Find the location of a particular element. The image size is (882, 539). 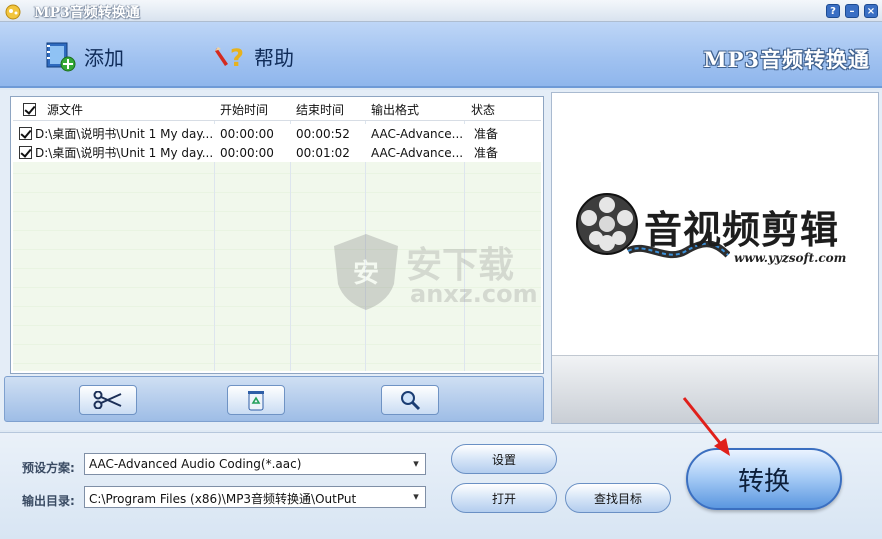

minimize-button: – is located at coordinates (852, 11).